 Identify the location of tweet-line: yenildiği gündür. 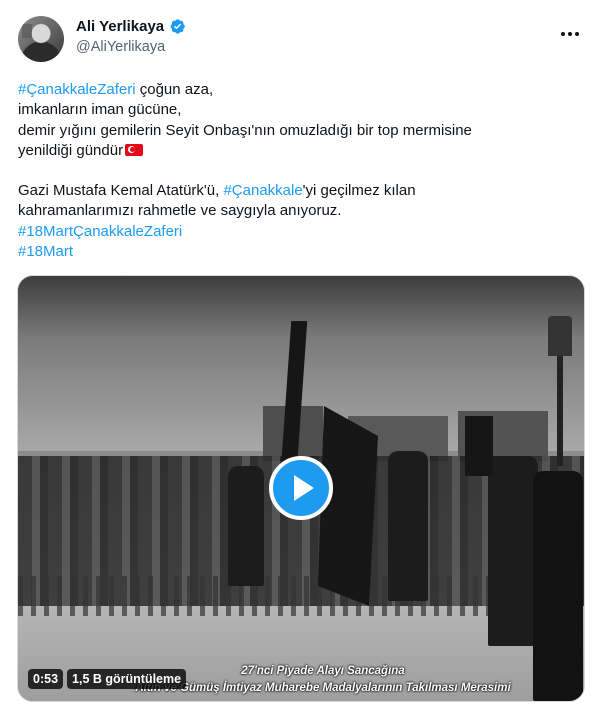
(298, 151).